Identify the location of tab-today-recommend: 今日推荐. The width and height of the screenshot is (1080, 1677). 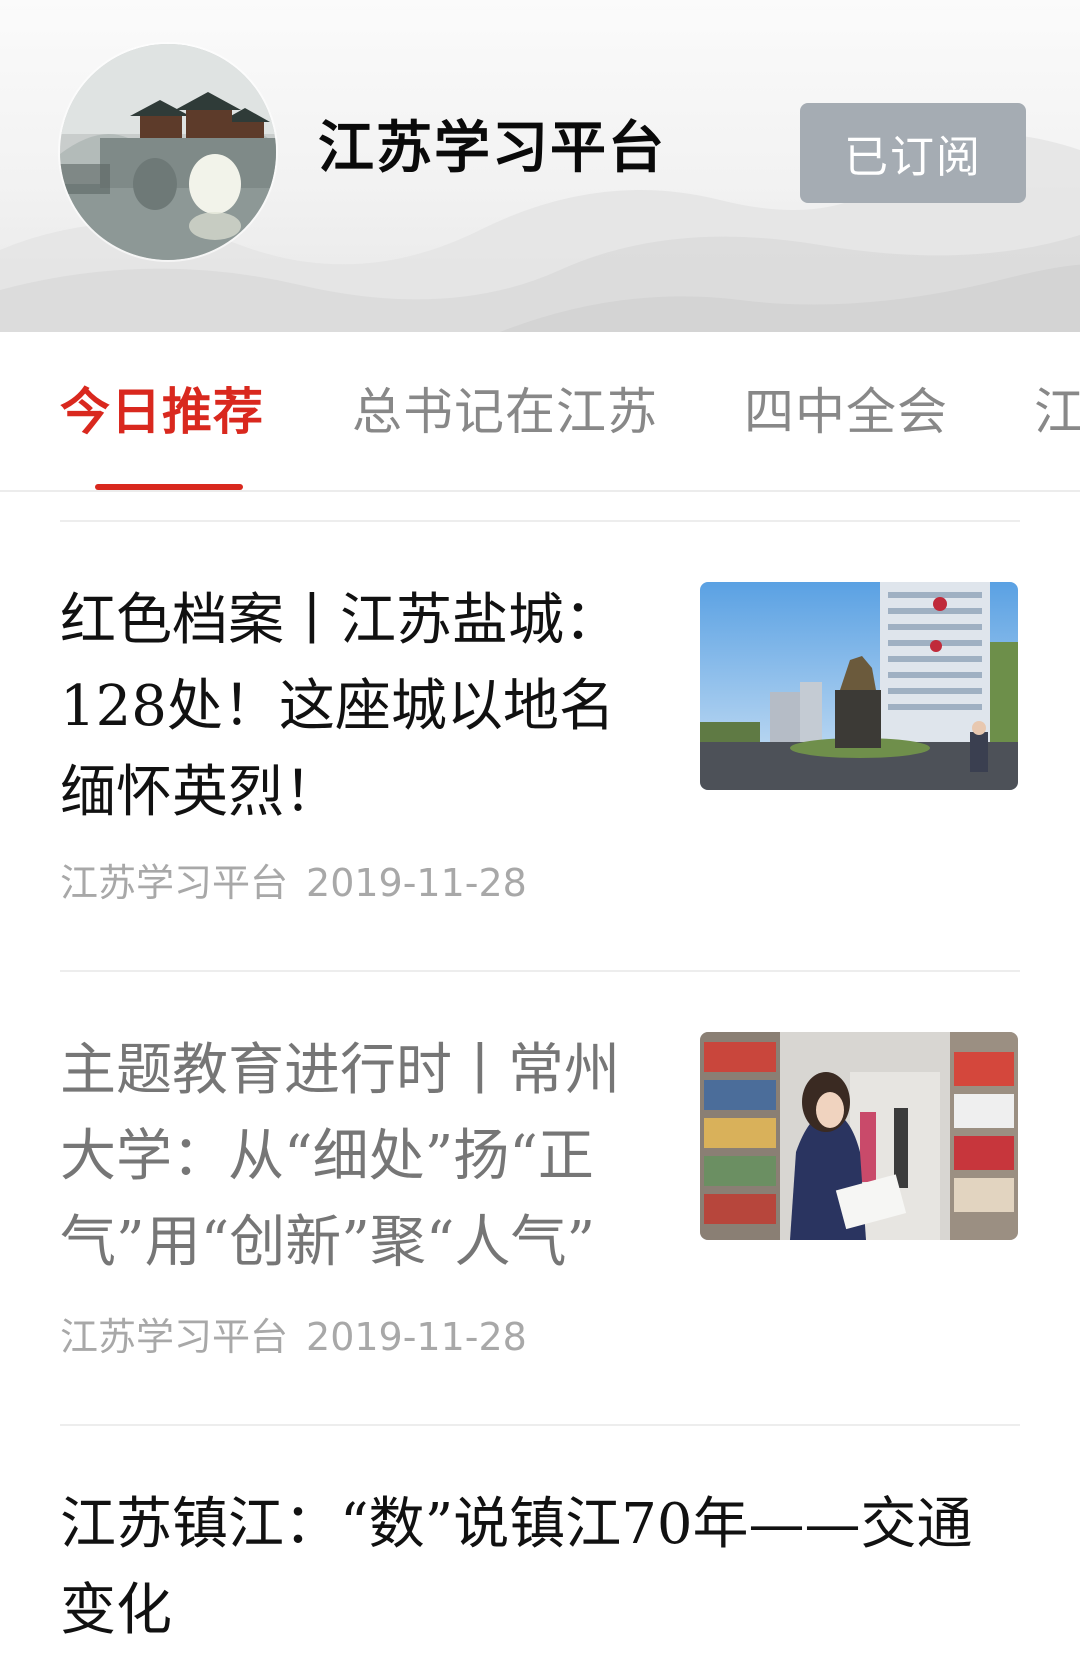
(162, 412).